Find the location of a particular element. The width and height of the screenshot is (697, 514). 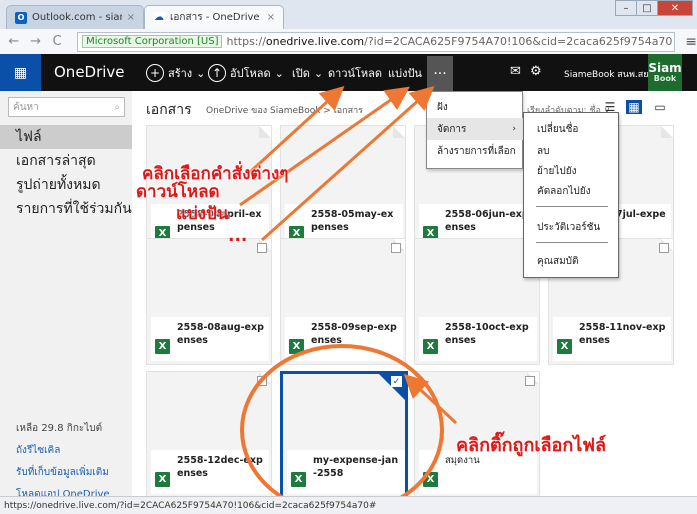

file-tile: 2558-10oct-expenses X is located at coordinates (477, 301).